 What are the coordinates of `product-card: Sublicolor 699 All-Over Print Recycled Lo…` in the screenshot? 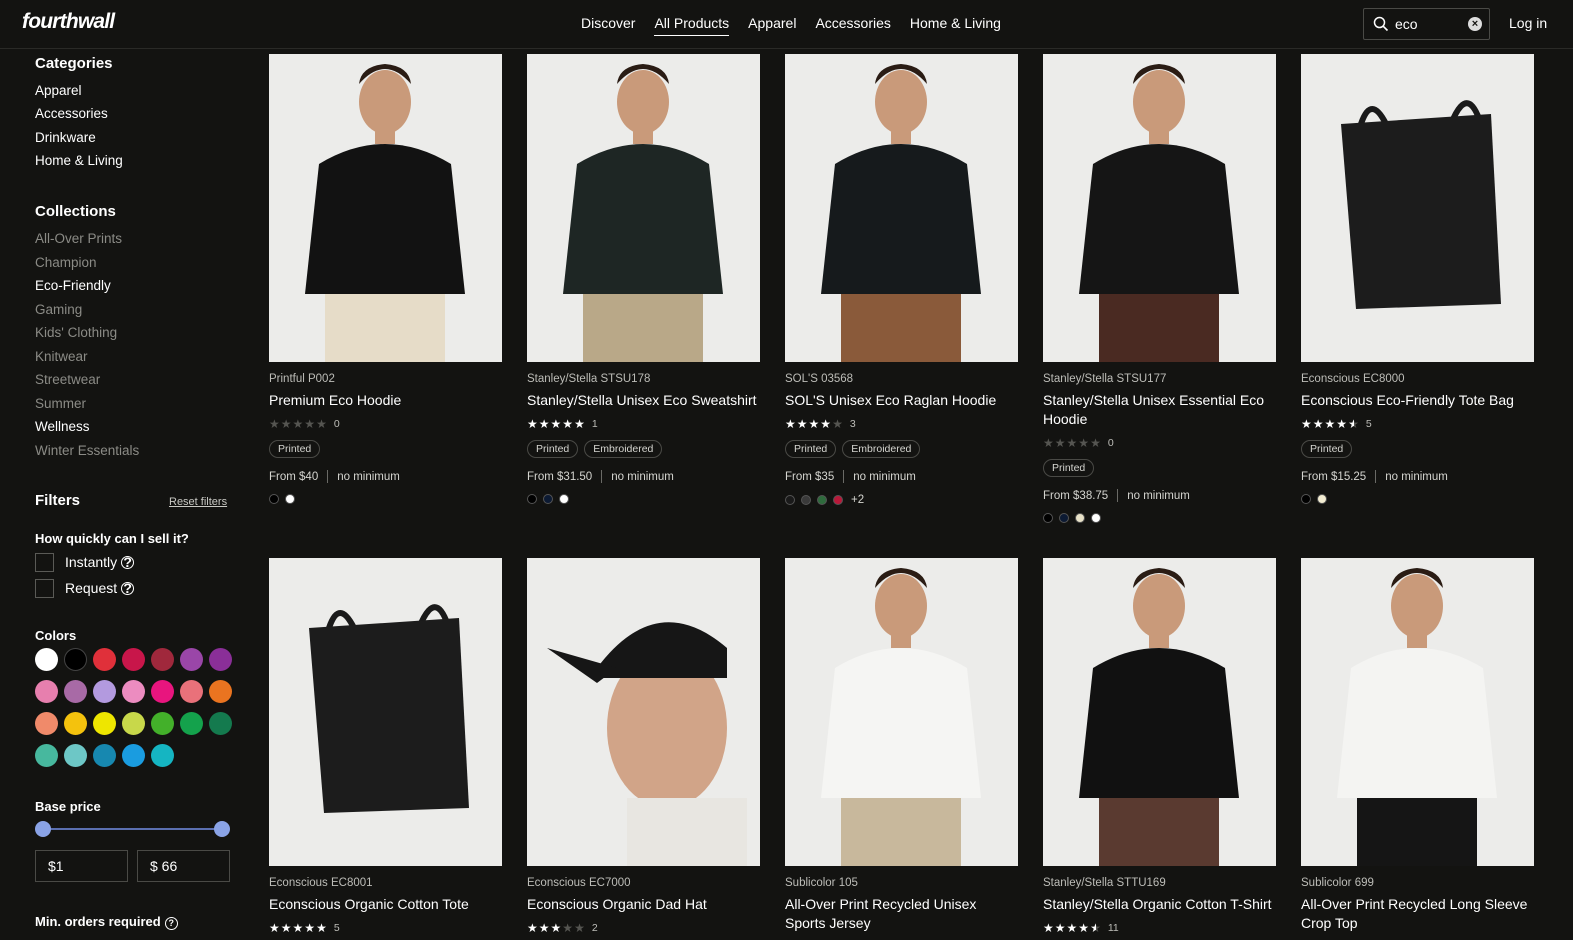 It's located at (1417, 745).